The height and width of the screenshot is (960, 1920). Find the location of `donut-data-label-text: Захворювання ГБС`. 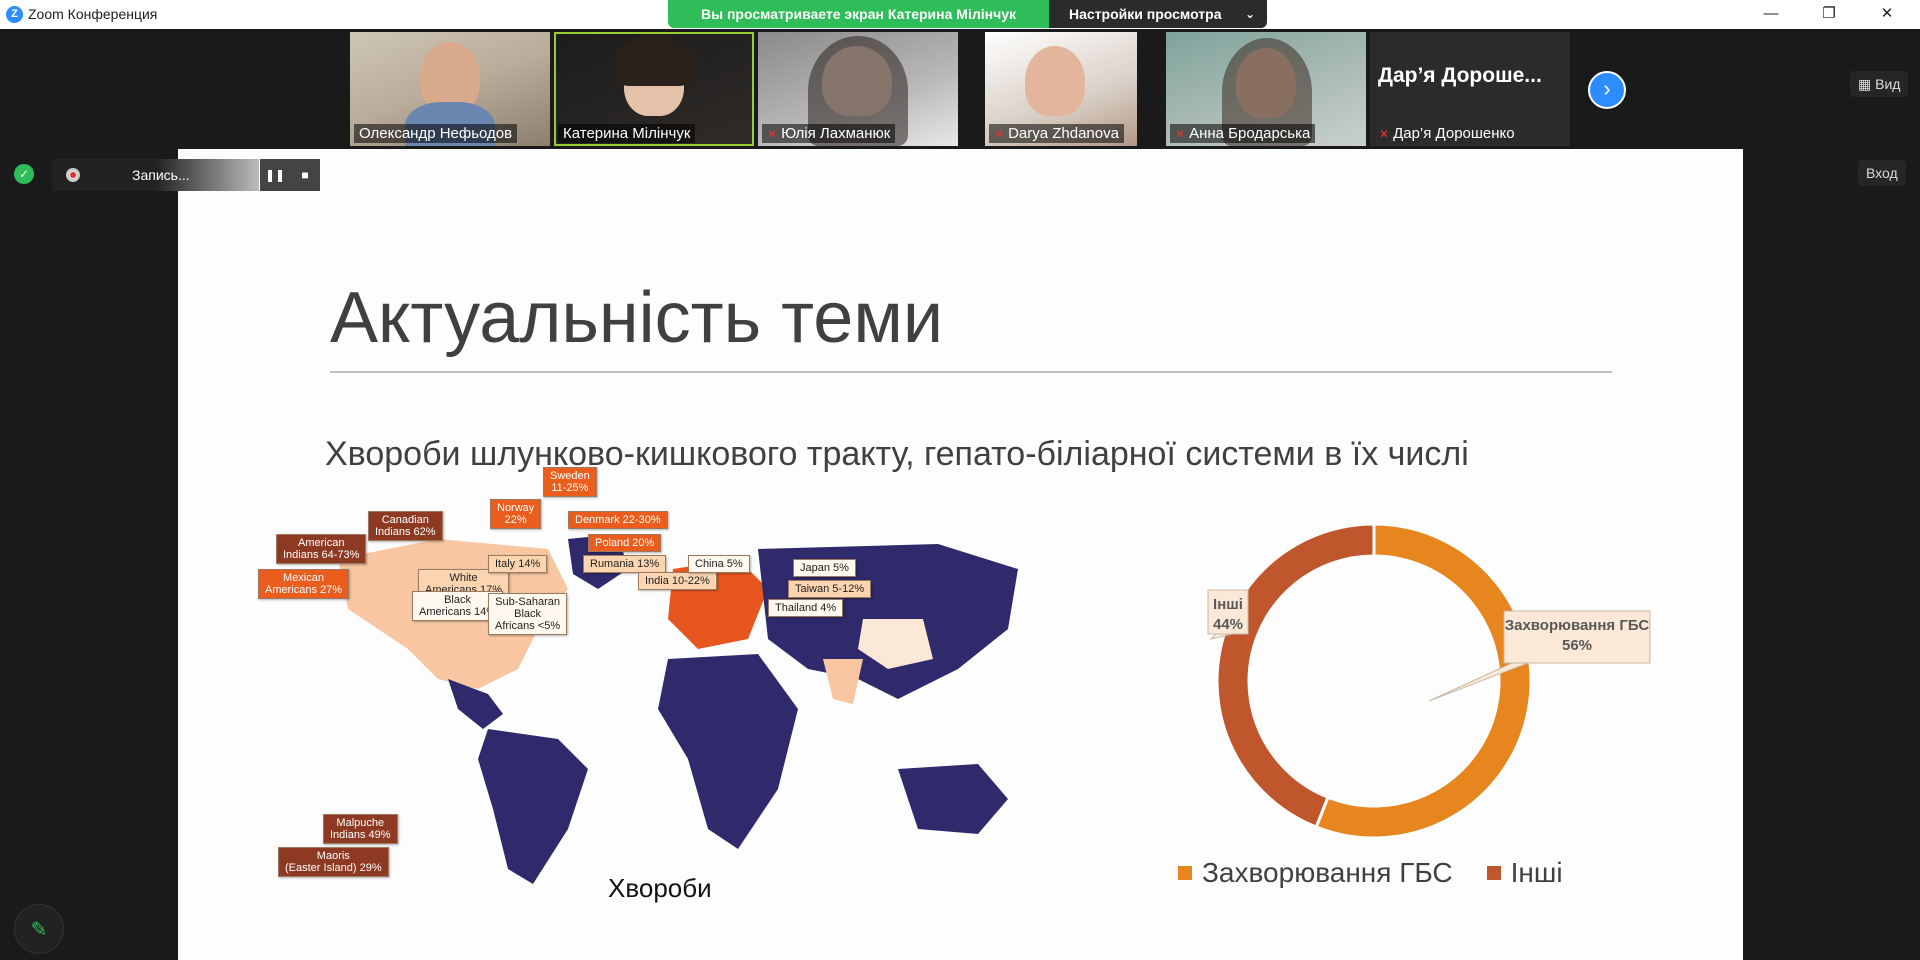

donut-data-label-text: Захворювання ГБС is located at coordinates (1577, 625).